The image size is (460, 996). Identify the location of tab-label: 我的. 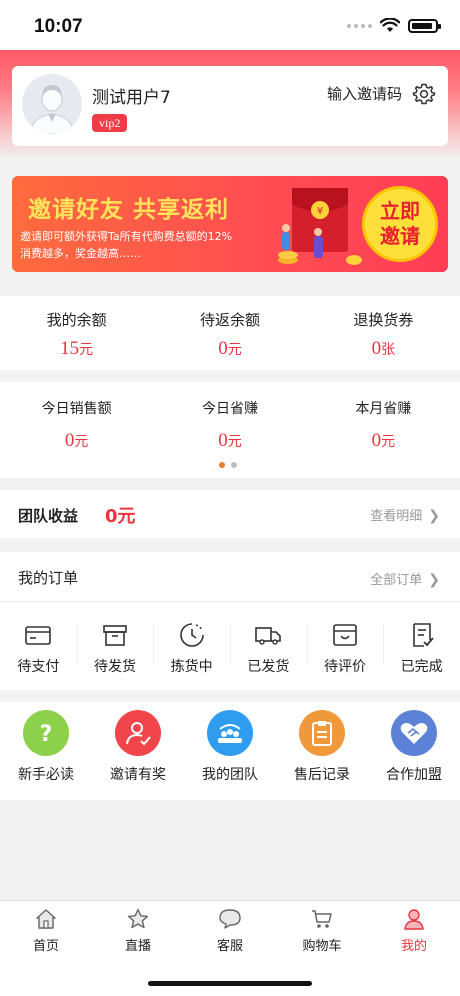
(413, 946).